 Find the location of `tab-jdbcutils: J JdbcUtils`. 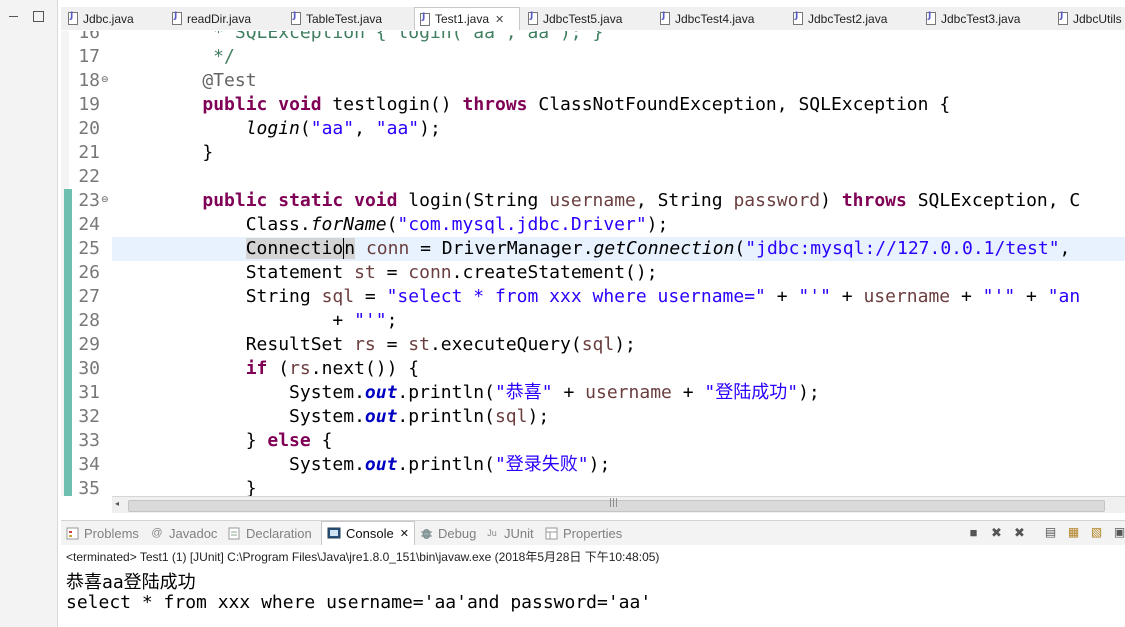

tab-jdbcutils: J JdbcUtils is located at coordinates (1089, 18).